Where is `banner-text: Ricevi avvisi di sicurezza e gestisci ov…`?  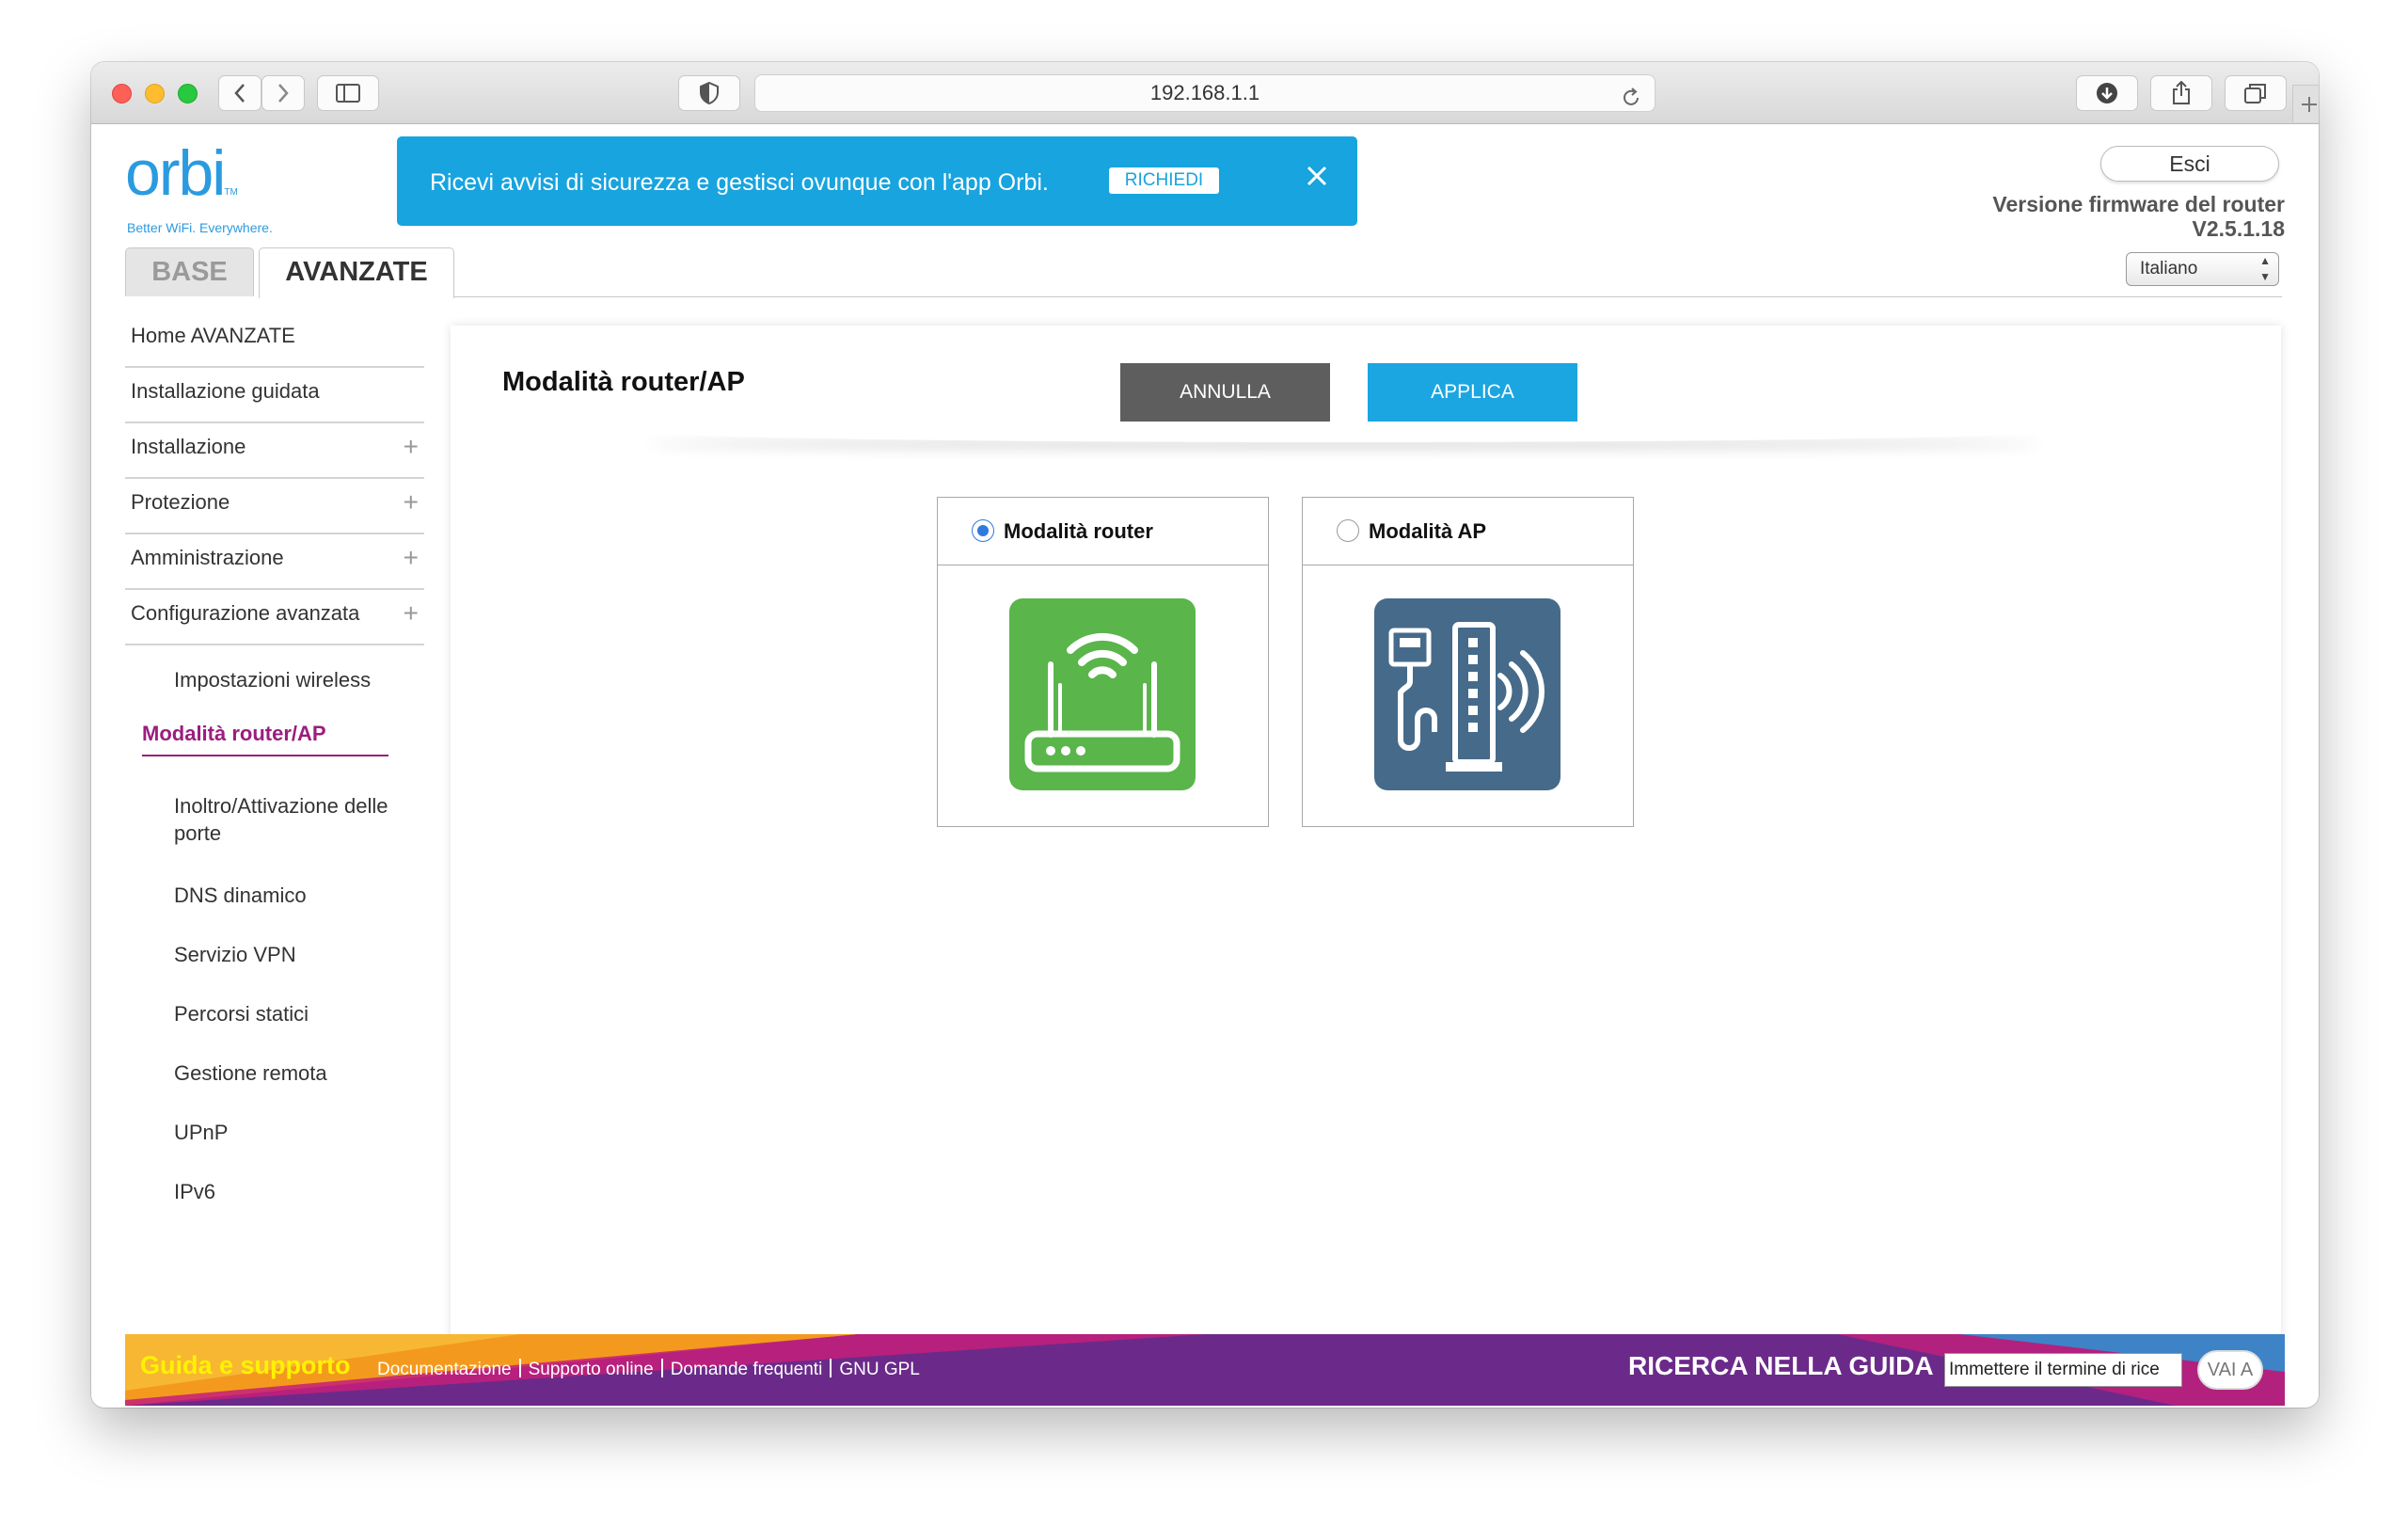
banner-text: Ricevi avvisi di sicurezza e gestisci ov… is located at coordinates (740, 182).